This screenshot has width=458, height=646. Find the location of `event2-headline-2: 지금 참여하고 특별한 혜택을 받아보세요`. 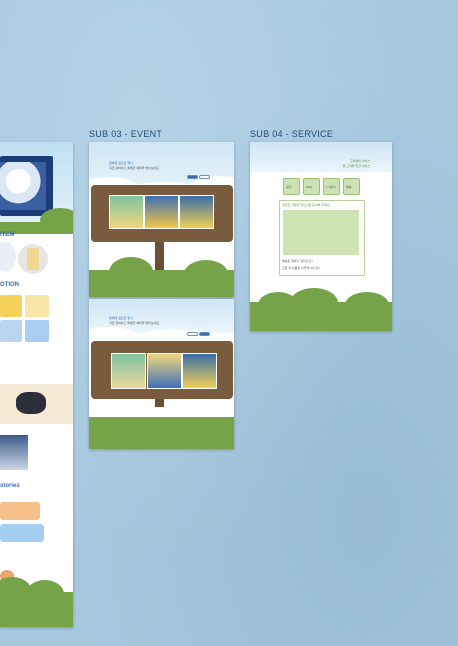

event2-headline-2: 지금 참여하고 특별한 혜택을 받아보세요 is located at coordinates (134, 323).